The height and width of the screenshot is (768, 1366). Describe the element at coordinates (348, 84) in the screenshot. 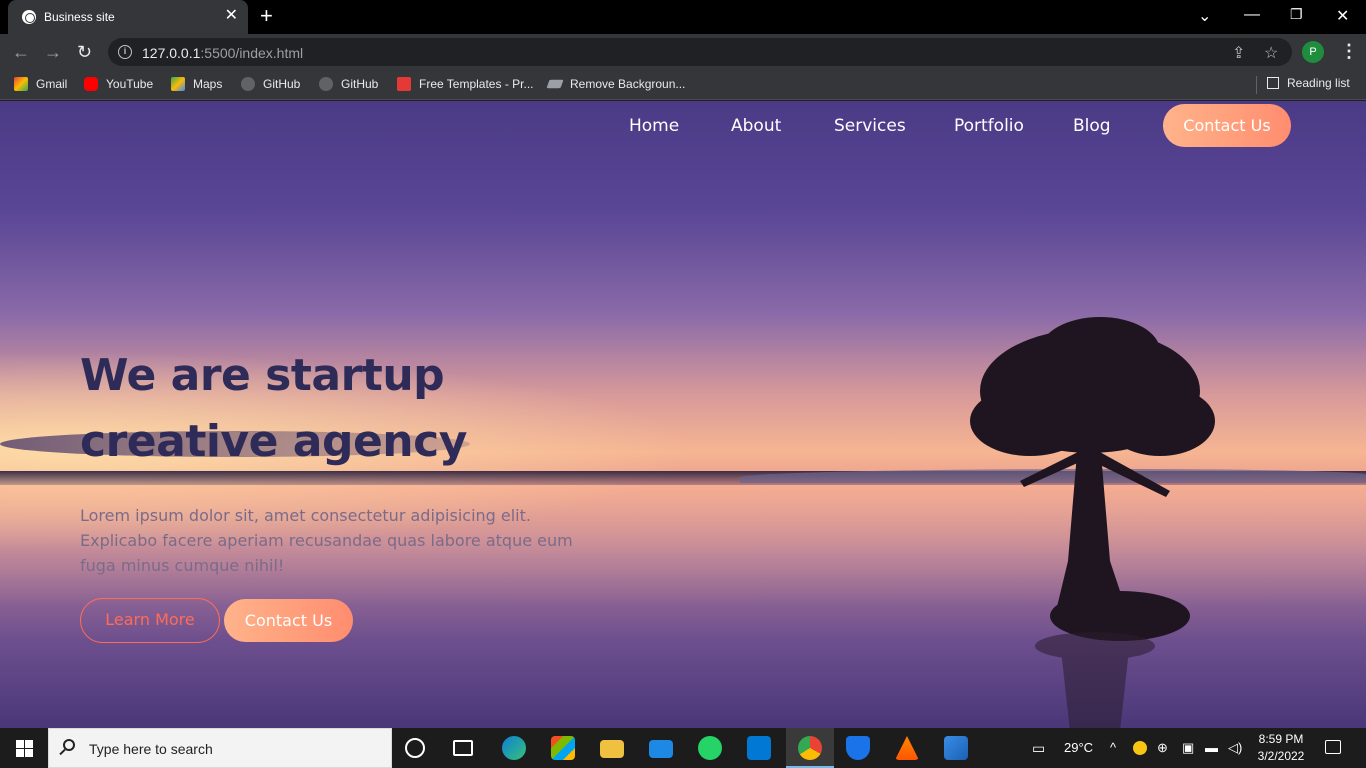

I see `bookmark-github-2: GitHub` at that location.